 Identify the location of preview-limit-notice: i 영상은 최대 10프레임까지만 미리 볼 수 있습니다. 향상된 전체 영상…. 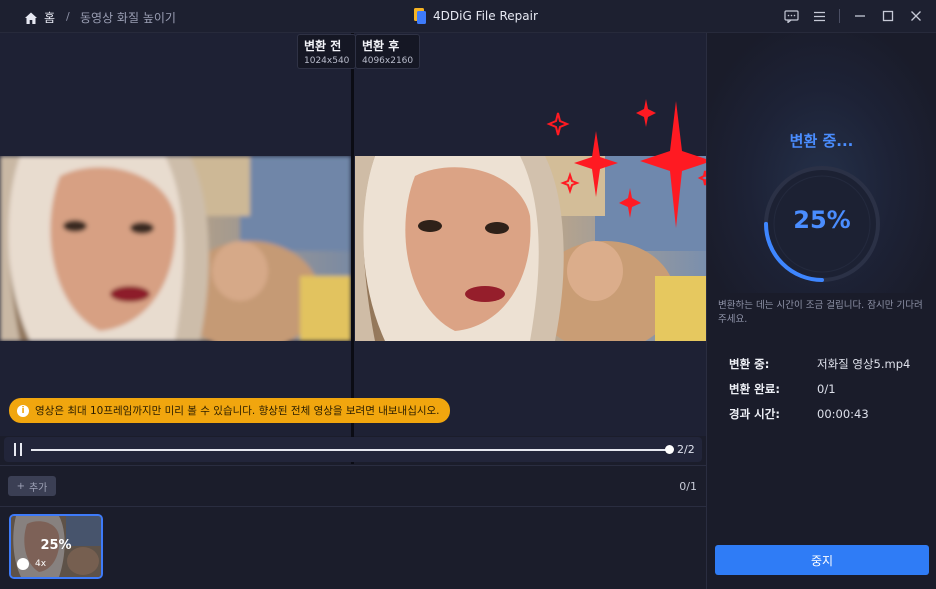
(229, 410).